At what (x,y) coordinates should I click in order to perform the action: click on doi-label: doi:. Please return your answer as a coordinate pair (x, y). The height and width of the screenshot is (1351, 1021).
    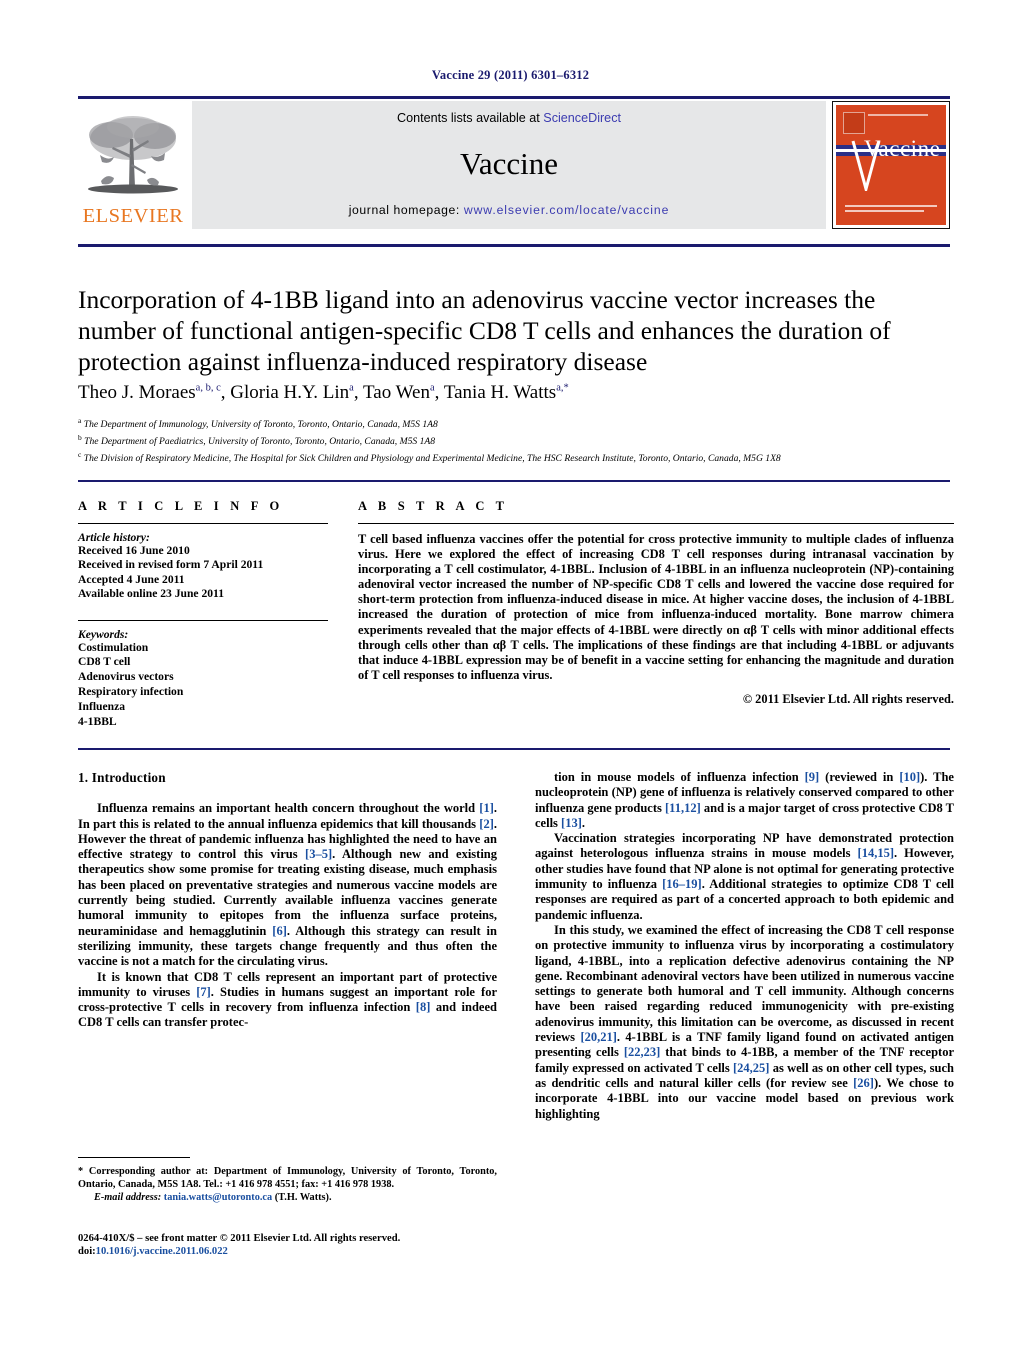
    Looking at the image, I should click on (87, 1252).